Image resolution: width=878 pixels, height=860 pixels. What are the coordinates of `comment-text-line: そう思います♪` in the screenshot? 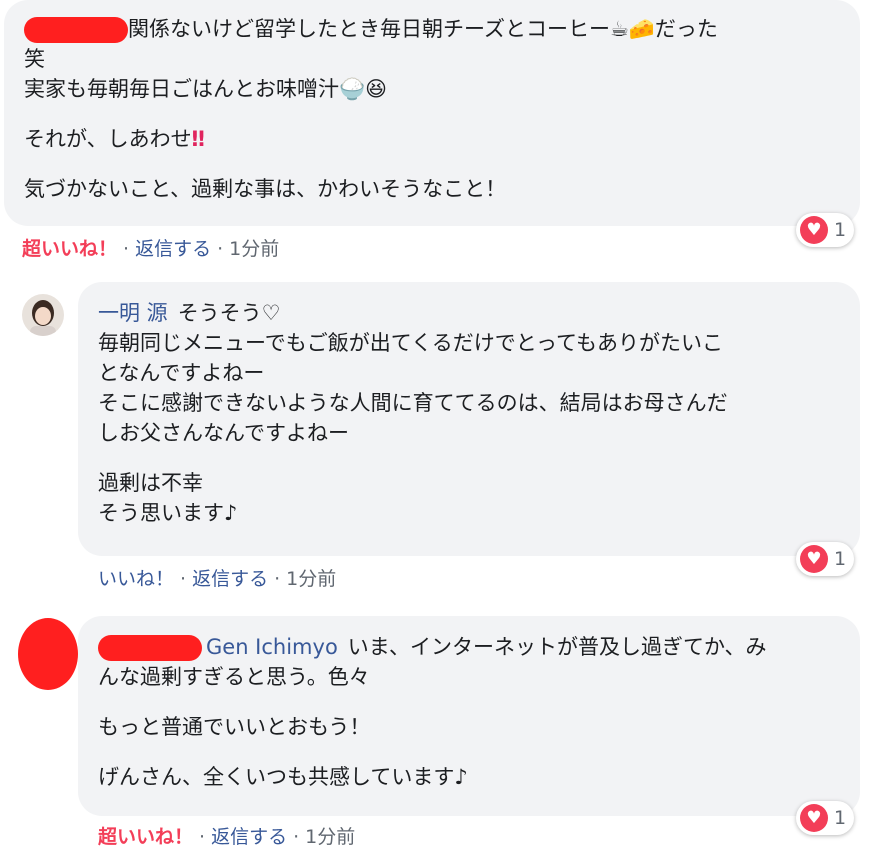 It's located at (168, 513).